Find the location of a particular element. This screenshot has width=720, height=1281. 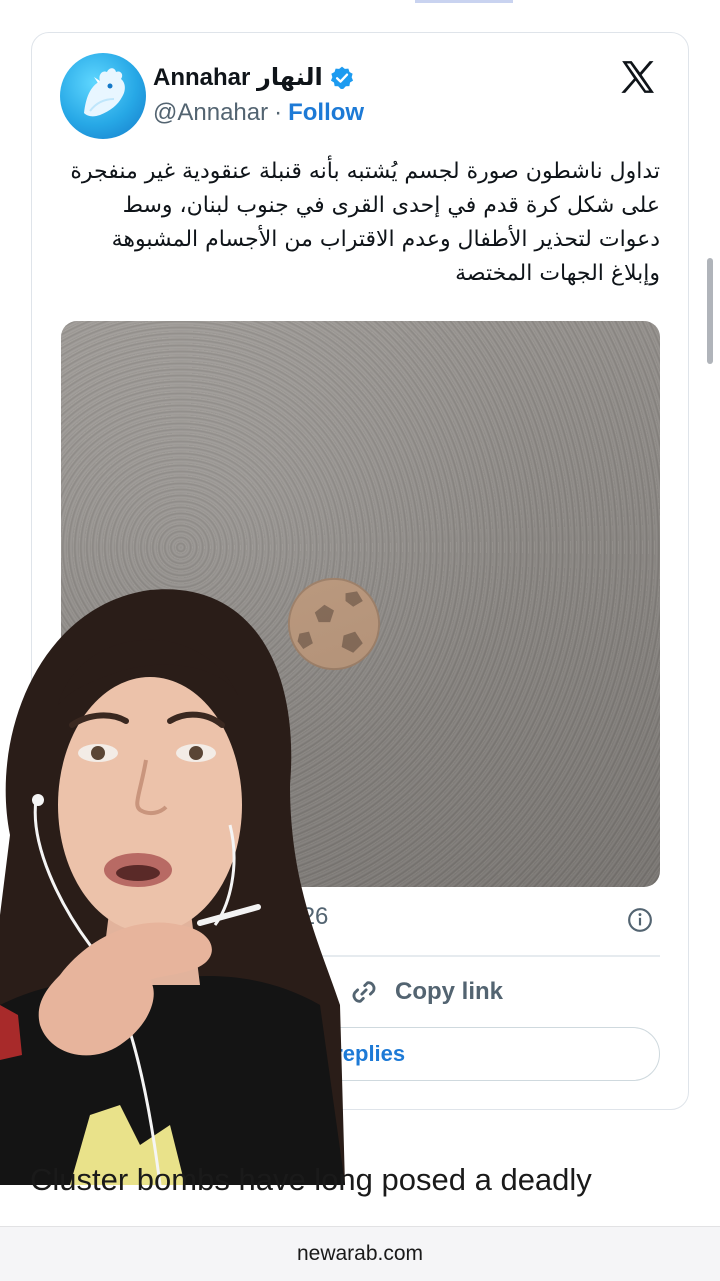

copy-link-label: Copy link is located at coordinates (449, 991).